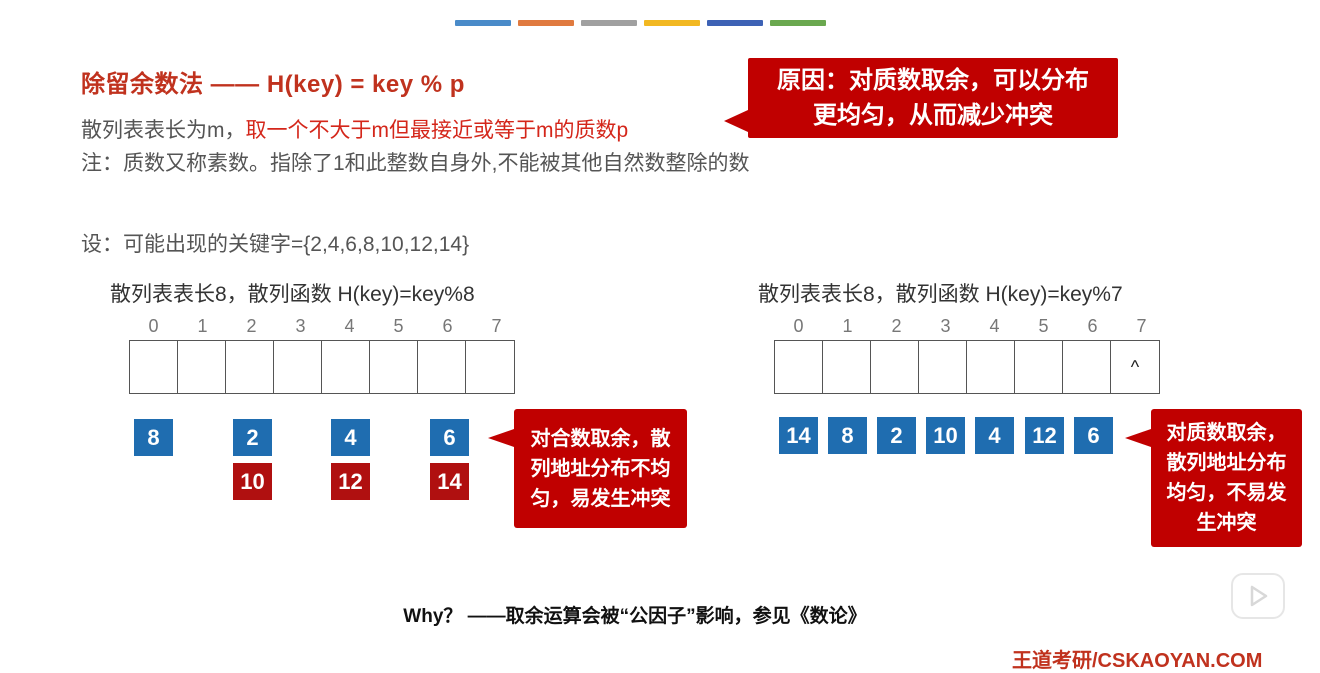  Describe the element at coordinates (1226, 493) in the screenshot. I see `prime-callout-line3: 均匀，不易发` at that location.